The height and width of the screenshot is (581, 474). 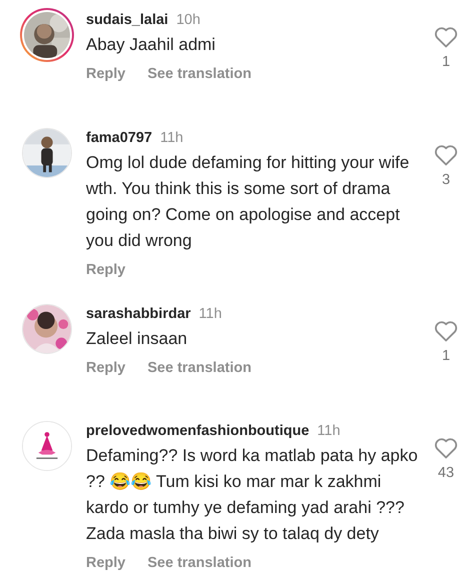 What do you see at coordinates (446, 180) in the screenshot?
I see `like-count: 3` at bounding box center [446, 180].